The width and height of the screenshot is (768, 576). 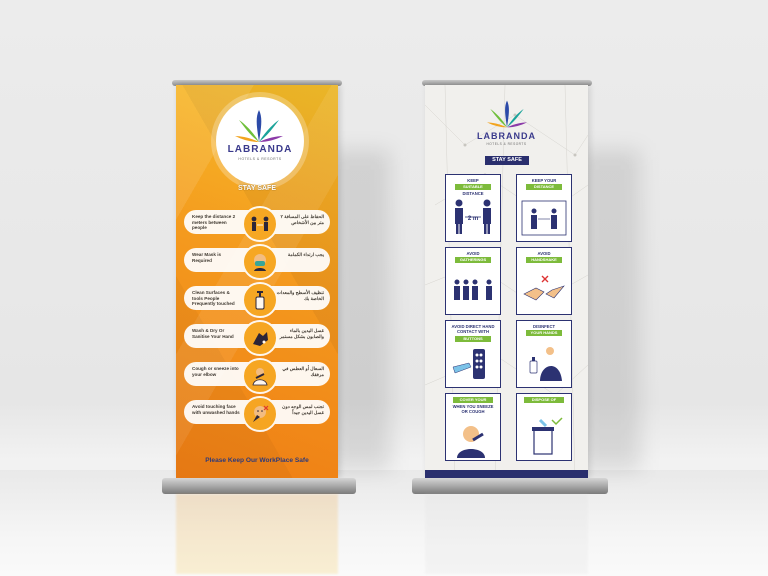 I want to click on card-subheading: DISTANCE, so click(x=473, y=193).